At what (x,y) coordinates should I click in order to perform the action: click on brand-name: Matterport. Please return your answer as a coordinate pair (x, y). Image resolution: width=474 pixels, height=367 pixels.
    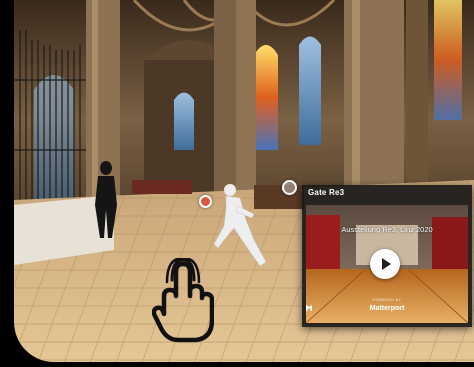
    Looking at the image, I should click on (387, 308).